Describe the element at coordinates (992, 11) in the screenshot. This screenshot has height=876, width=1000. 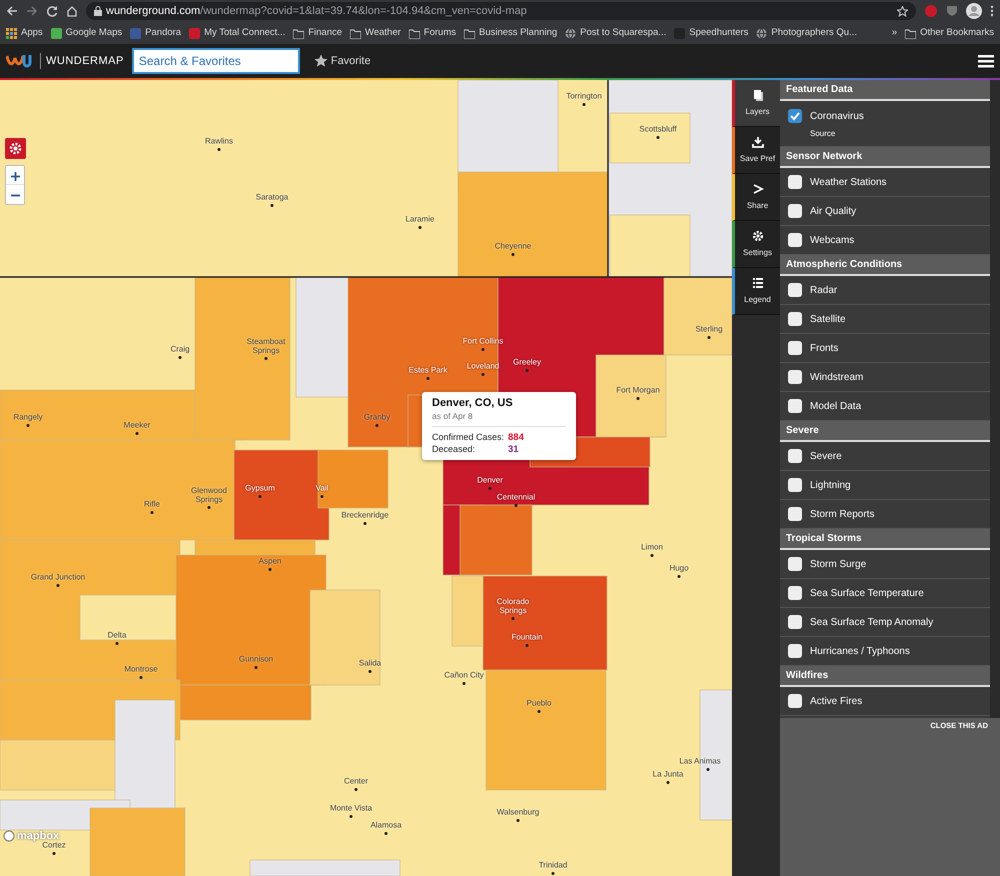
I see `more-icon` at that location.